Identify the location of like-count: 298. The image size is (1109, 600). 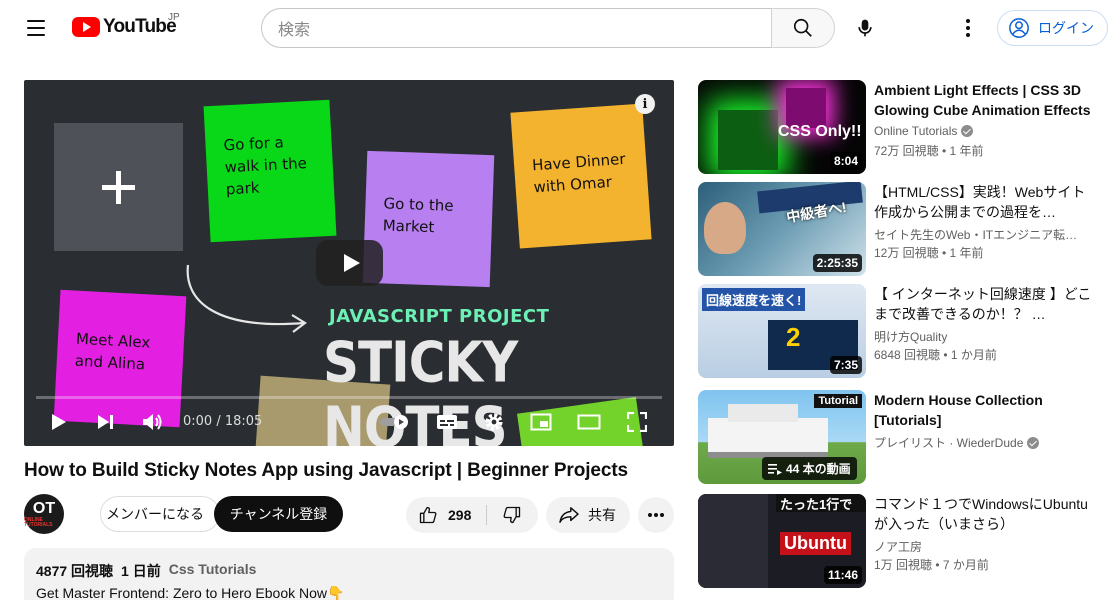
(460, 515).